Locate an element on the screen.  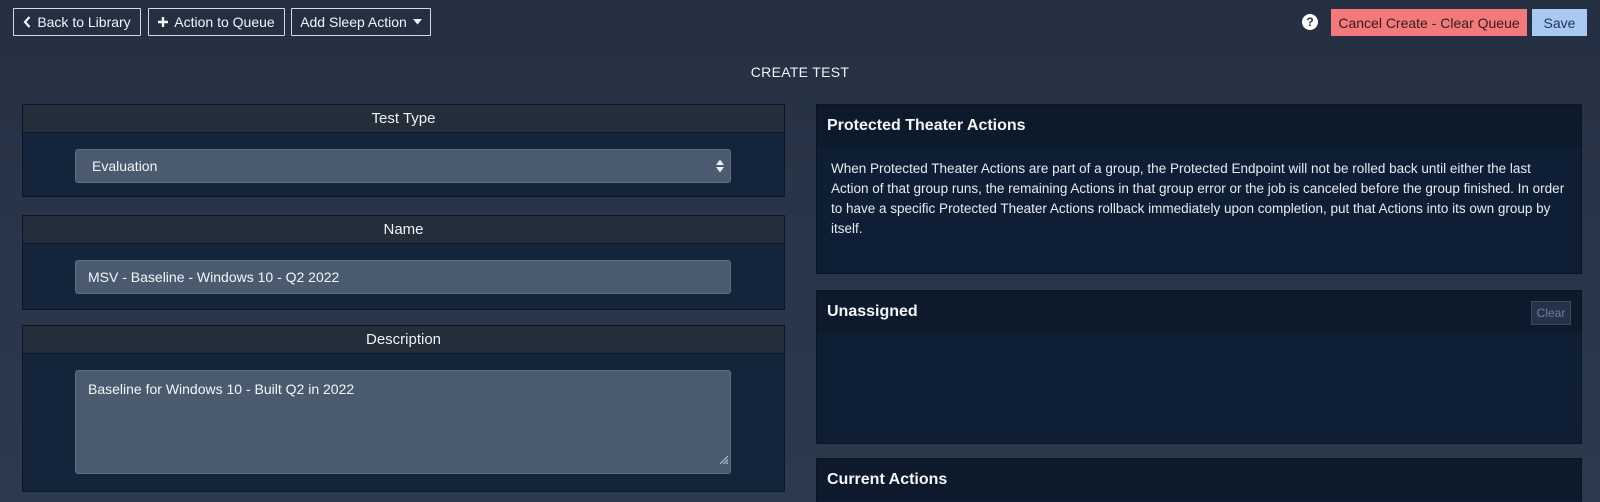
back-to-library-label: Back to Library is located at coordinates (84, 22).